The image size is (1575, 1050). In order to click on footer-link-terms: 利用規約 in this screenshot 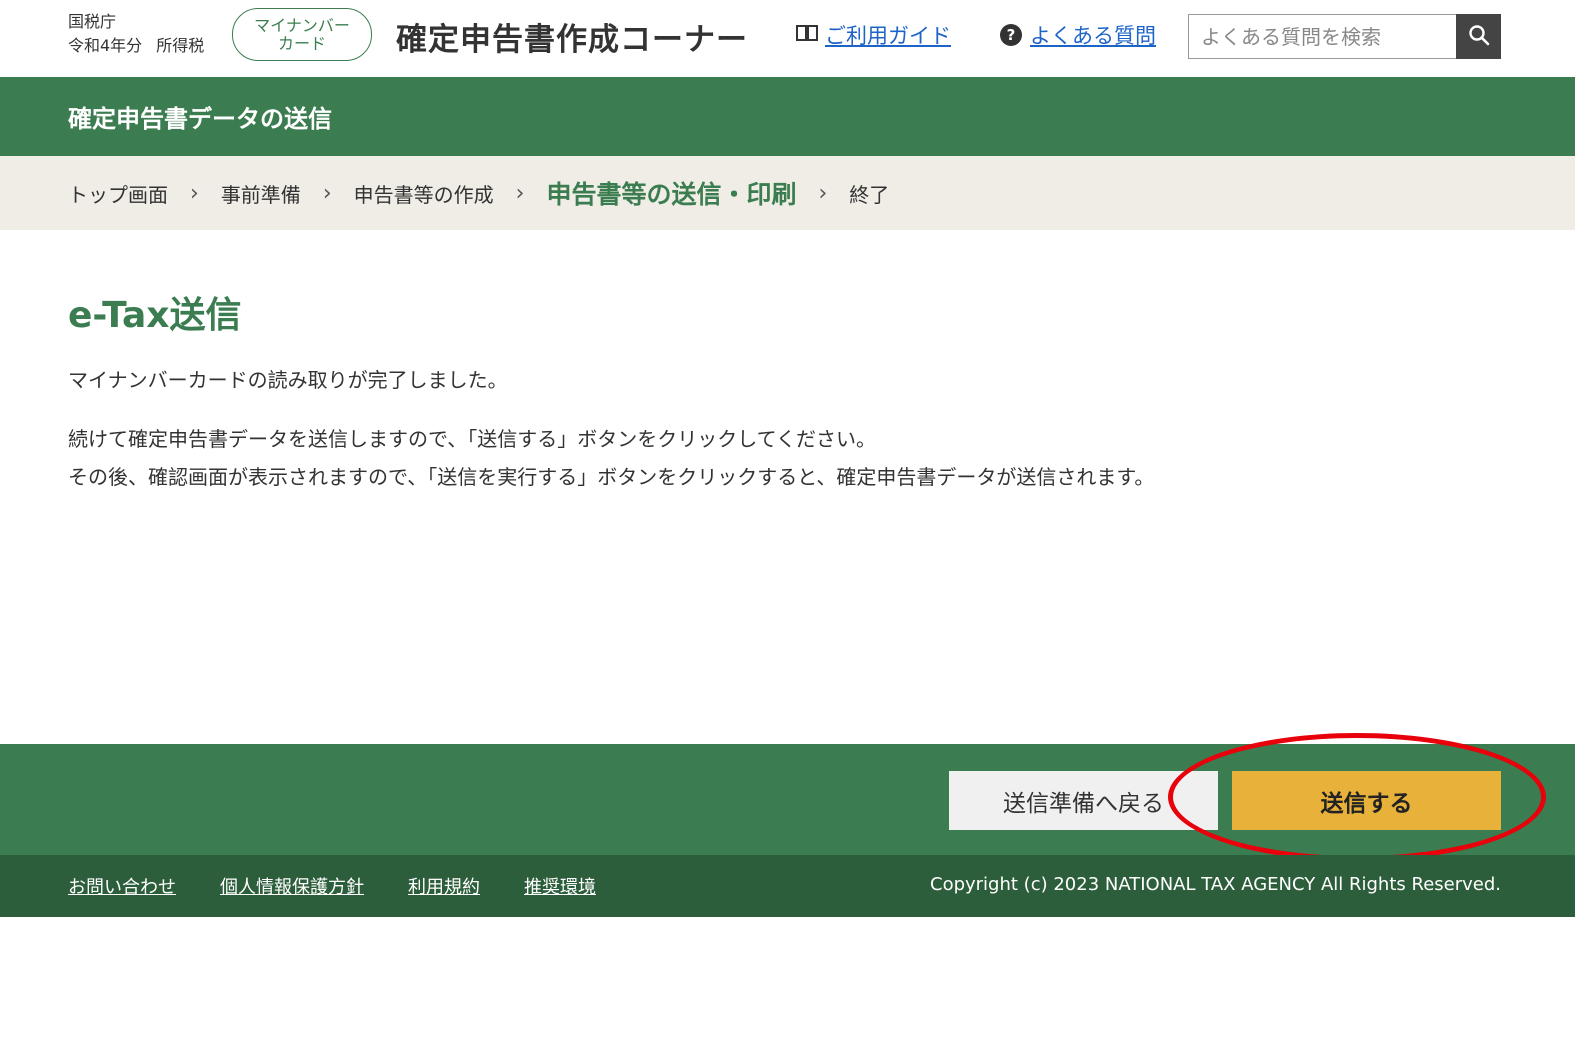, I will do `click(444, 886)`.